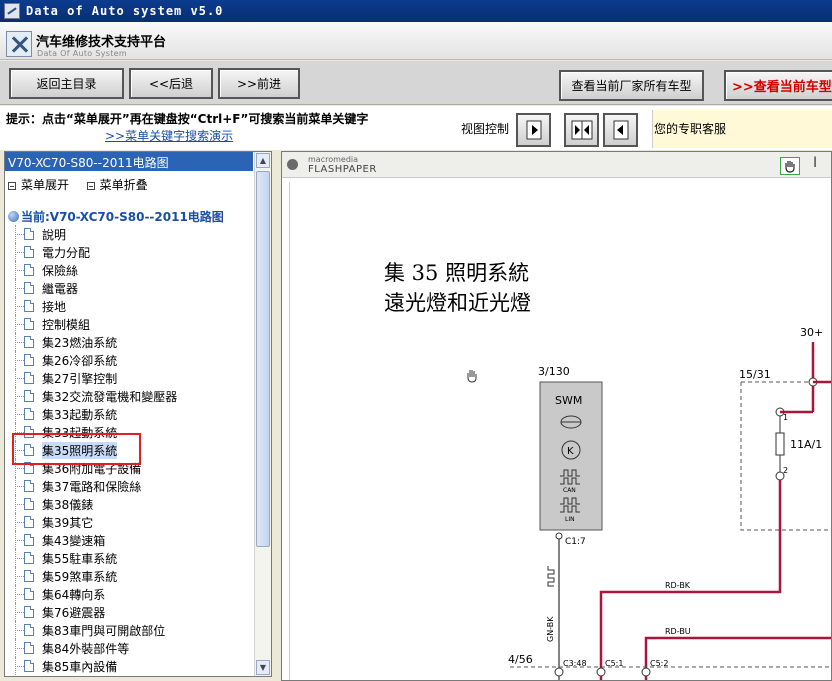 This screenshot has height=681, width=832. I want to click on tree-item-label: 集39其它, so click(68, 523).